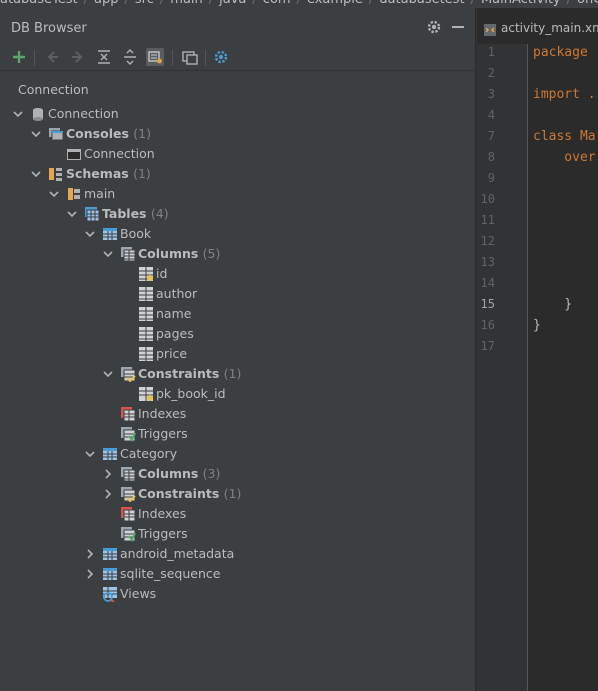  I want to click on tree-node-name: name, so click(237, 314).